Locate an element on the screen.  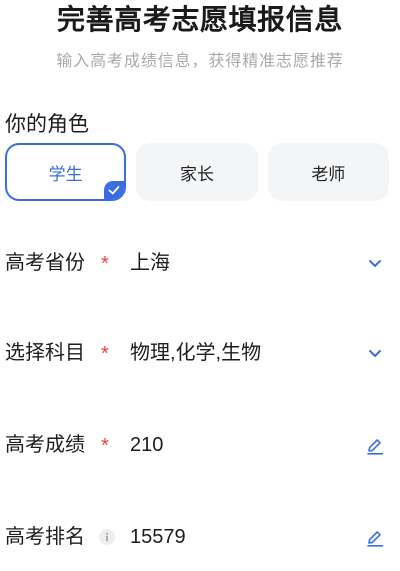
province-select: 高考省份 * 上海 is located at coordinates (197, 263).